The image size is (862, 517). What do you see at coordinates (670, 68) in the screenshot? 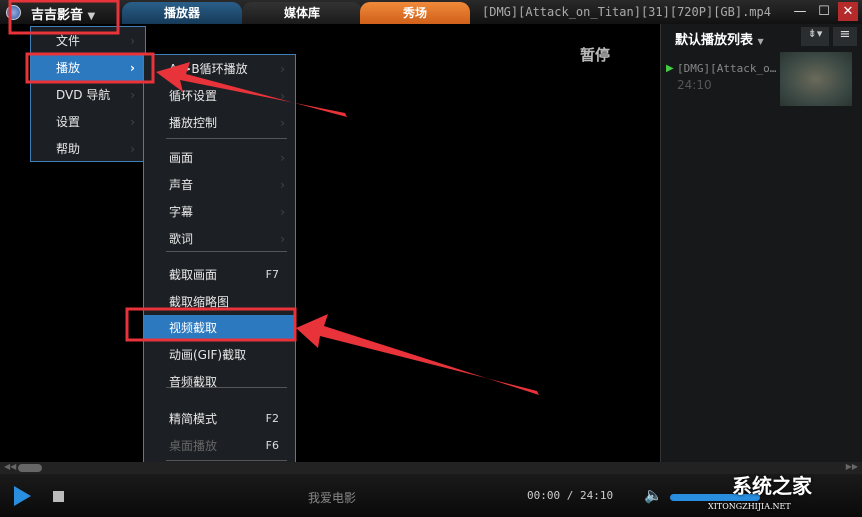
I see `playing-icon: ▶` at bounding box center [670, 68].